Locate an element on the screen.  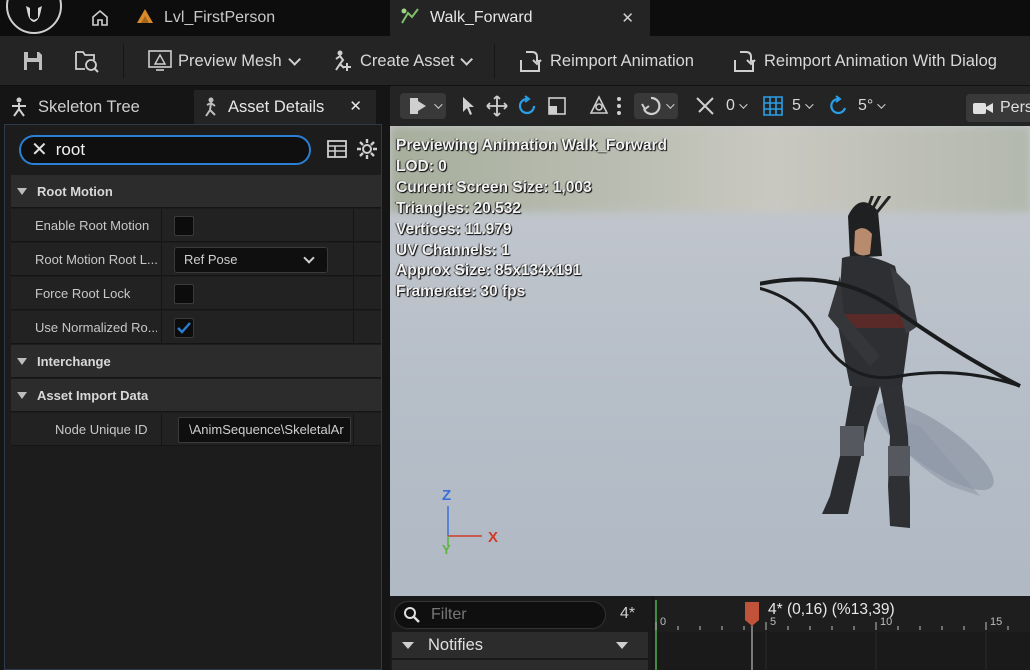
unreal-logo-icon is located at coordinates (34, 17).